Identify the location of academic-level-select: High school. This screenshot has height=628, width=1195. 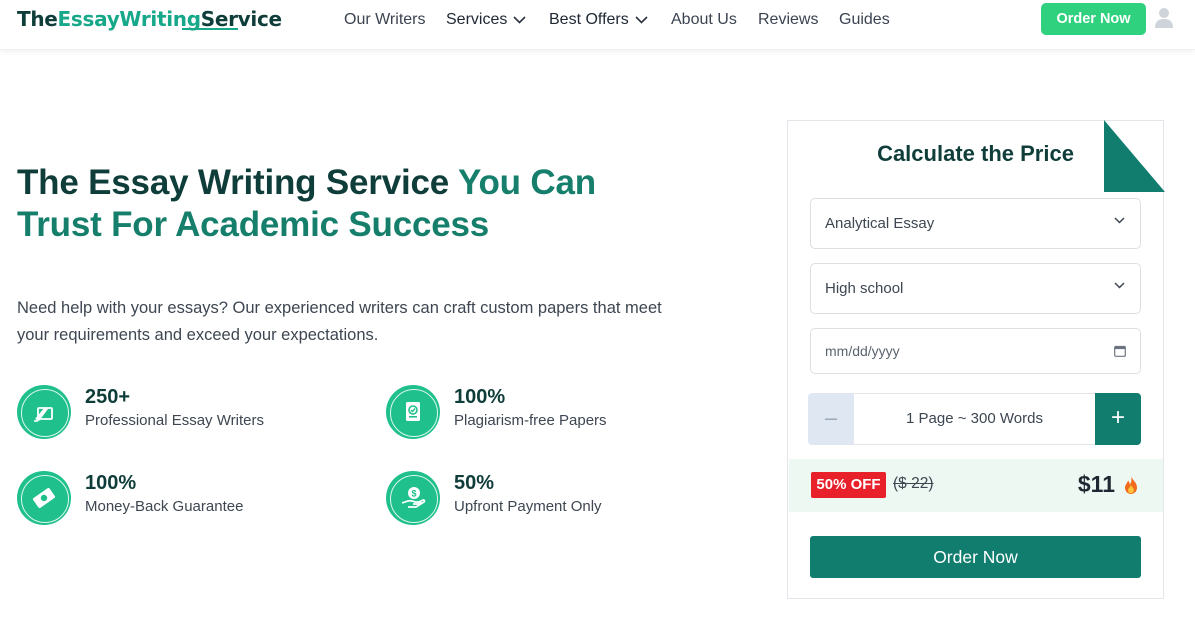
(975, 288).